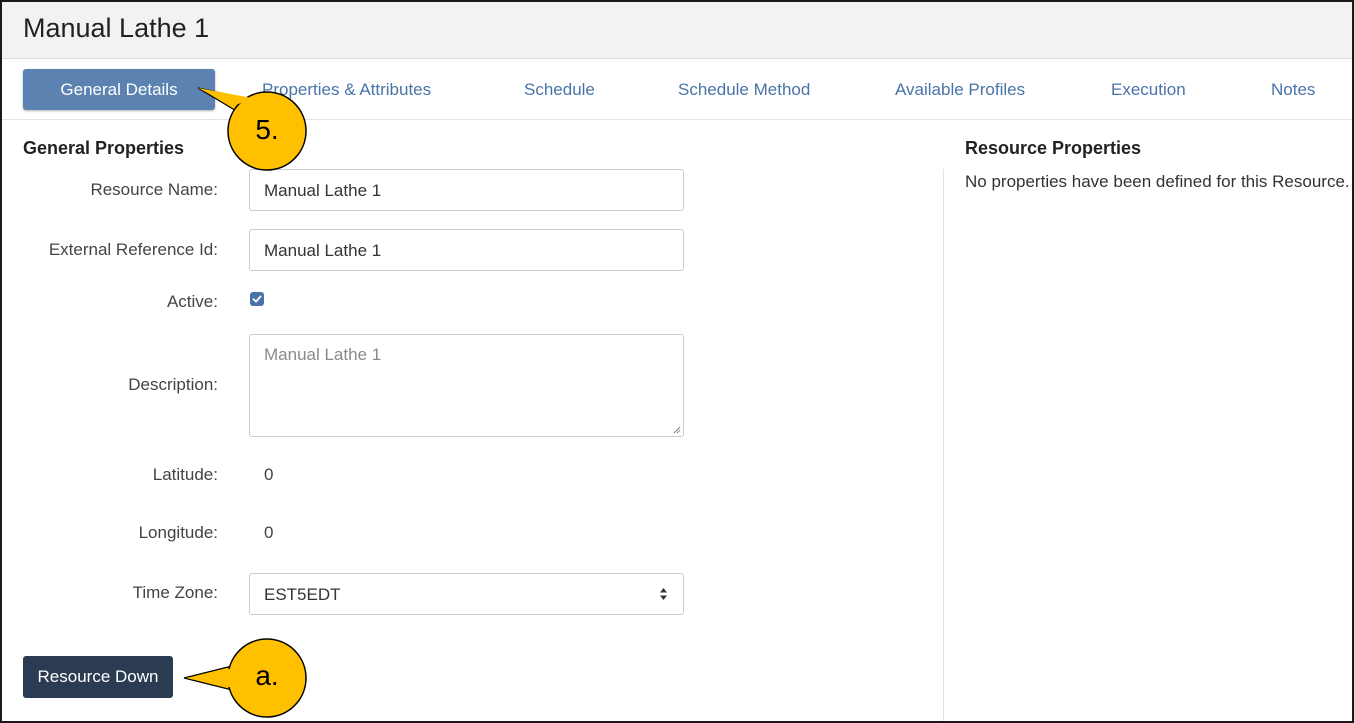  What do you see at coordinates (267, 675) in the screenshot?
I see `callout-a-label: a.` at bounding box center [267, 675].